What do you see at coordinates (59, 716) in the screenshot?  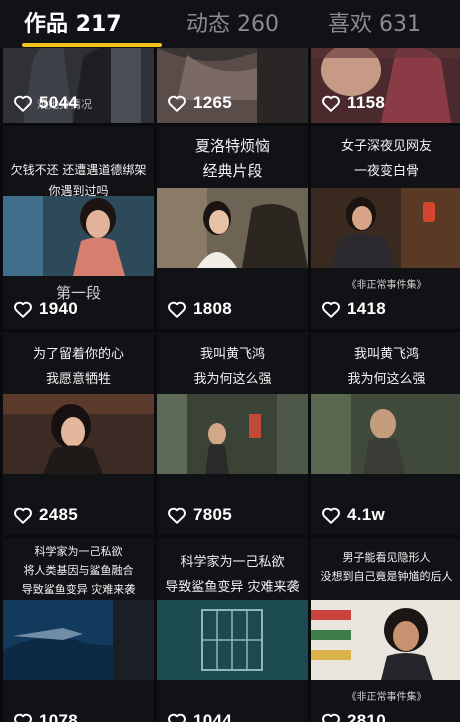 I see `like-count-value: 1078` at bounding box center [59, 716].